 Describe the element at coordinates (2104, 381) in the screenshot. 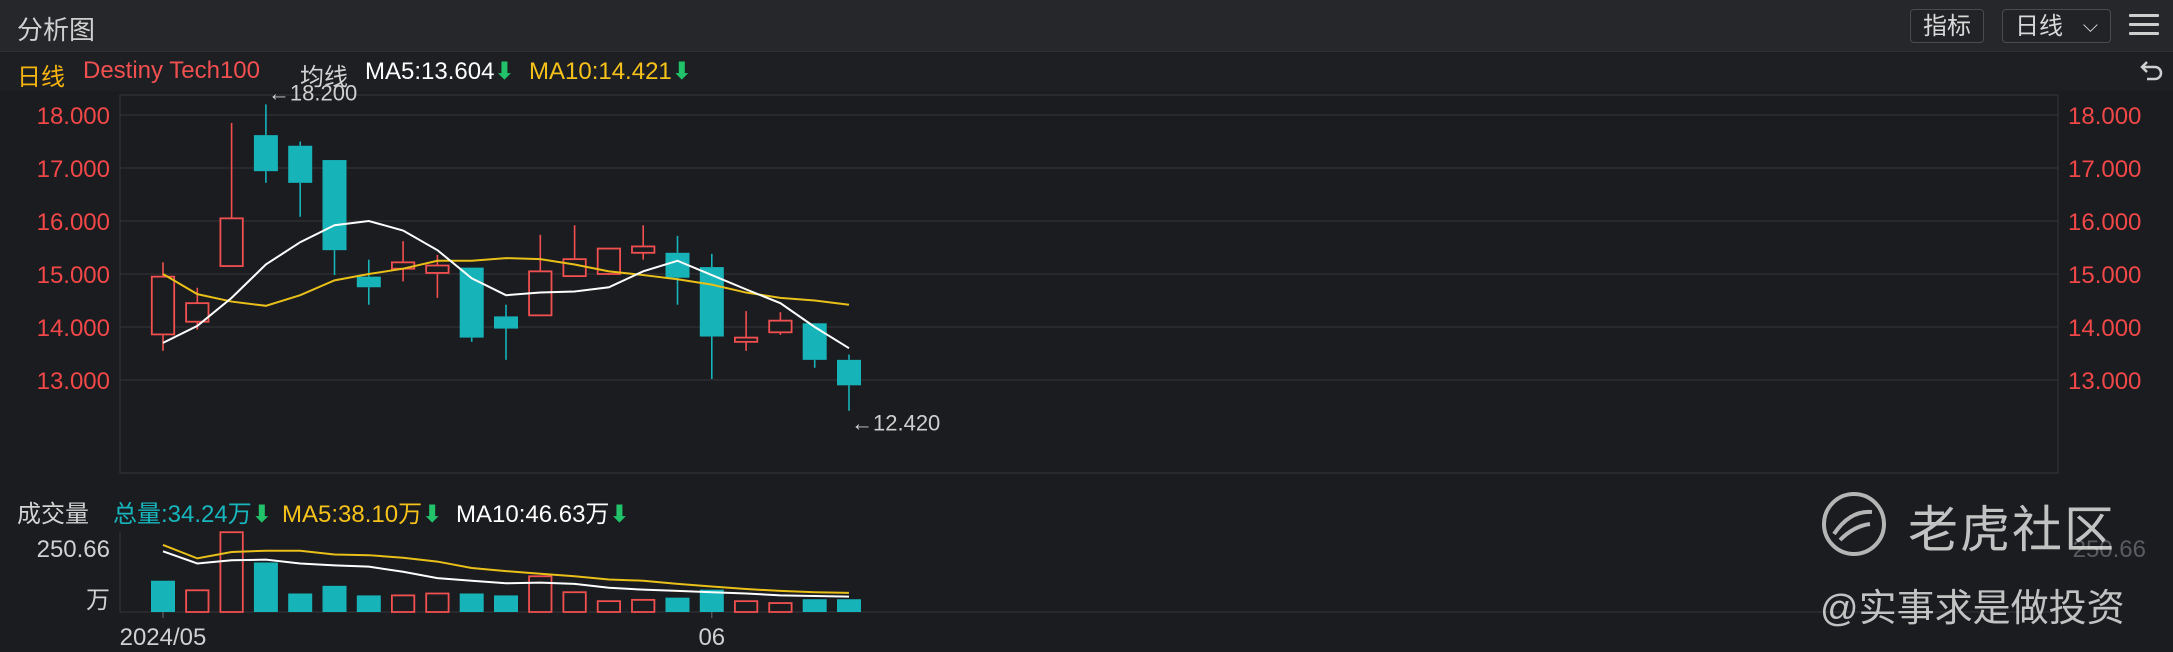

I see `price-tick-label-right: 13.000` at that location.